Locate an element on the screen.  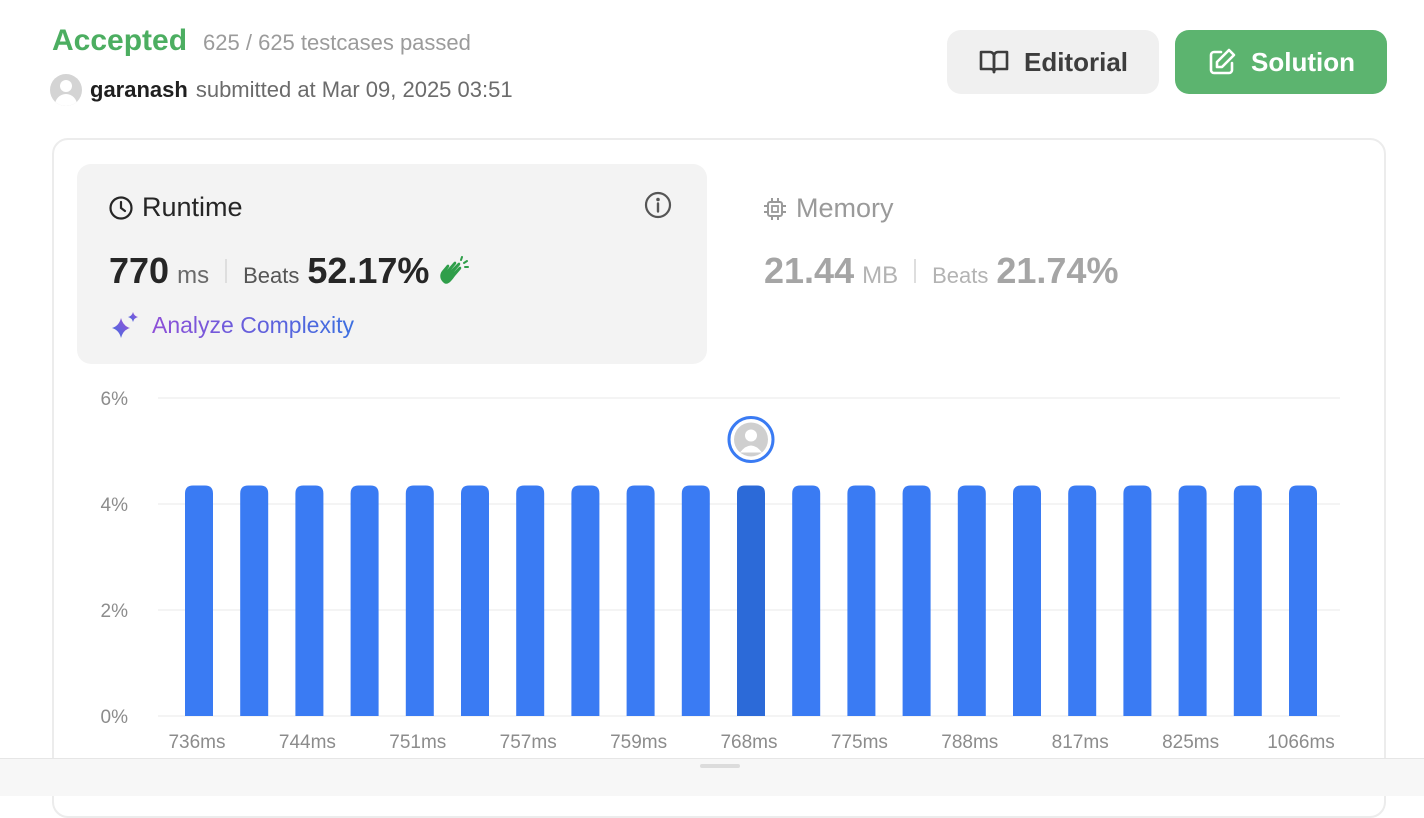
y-tick-label: 4% is located at coordinates (115, 505).